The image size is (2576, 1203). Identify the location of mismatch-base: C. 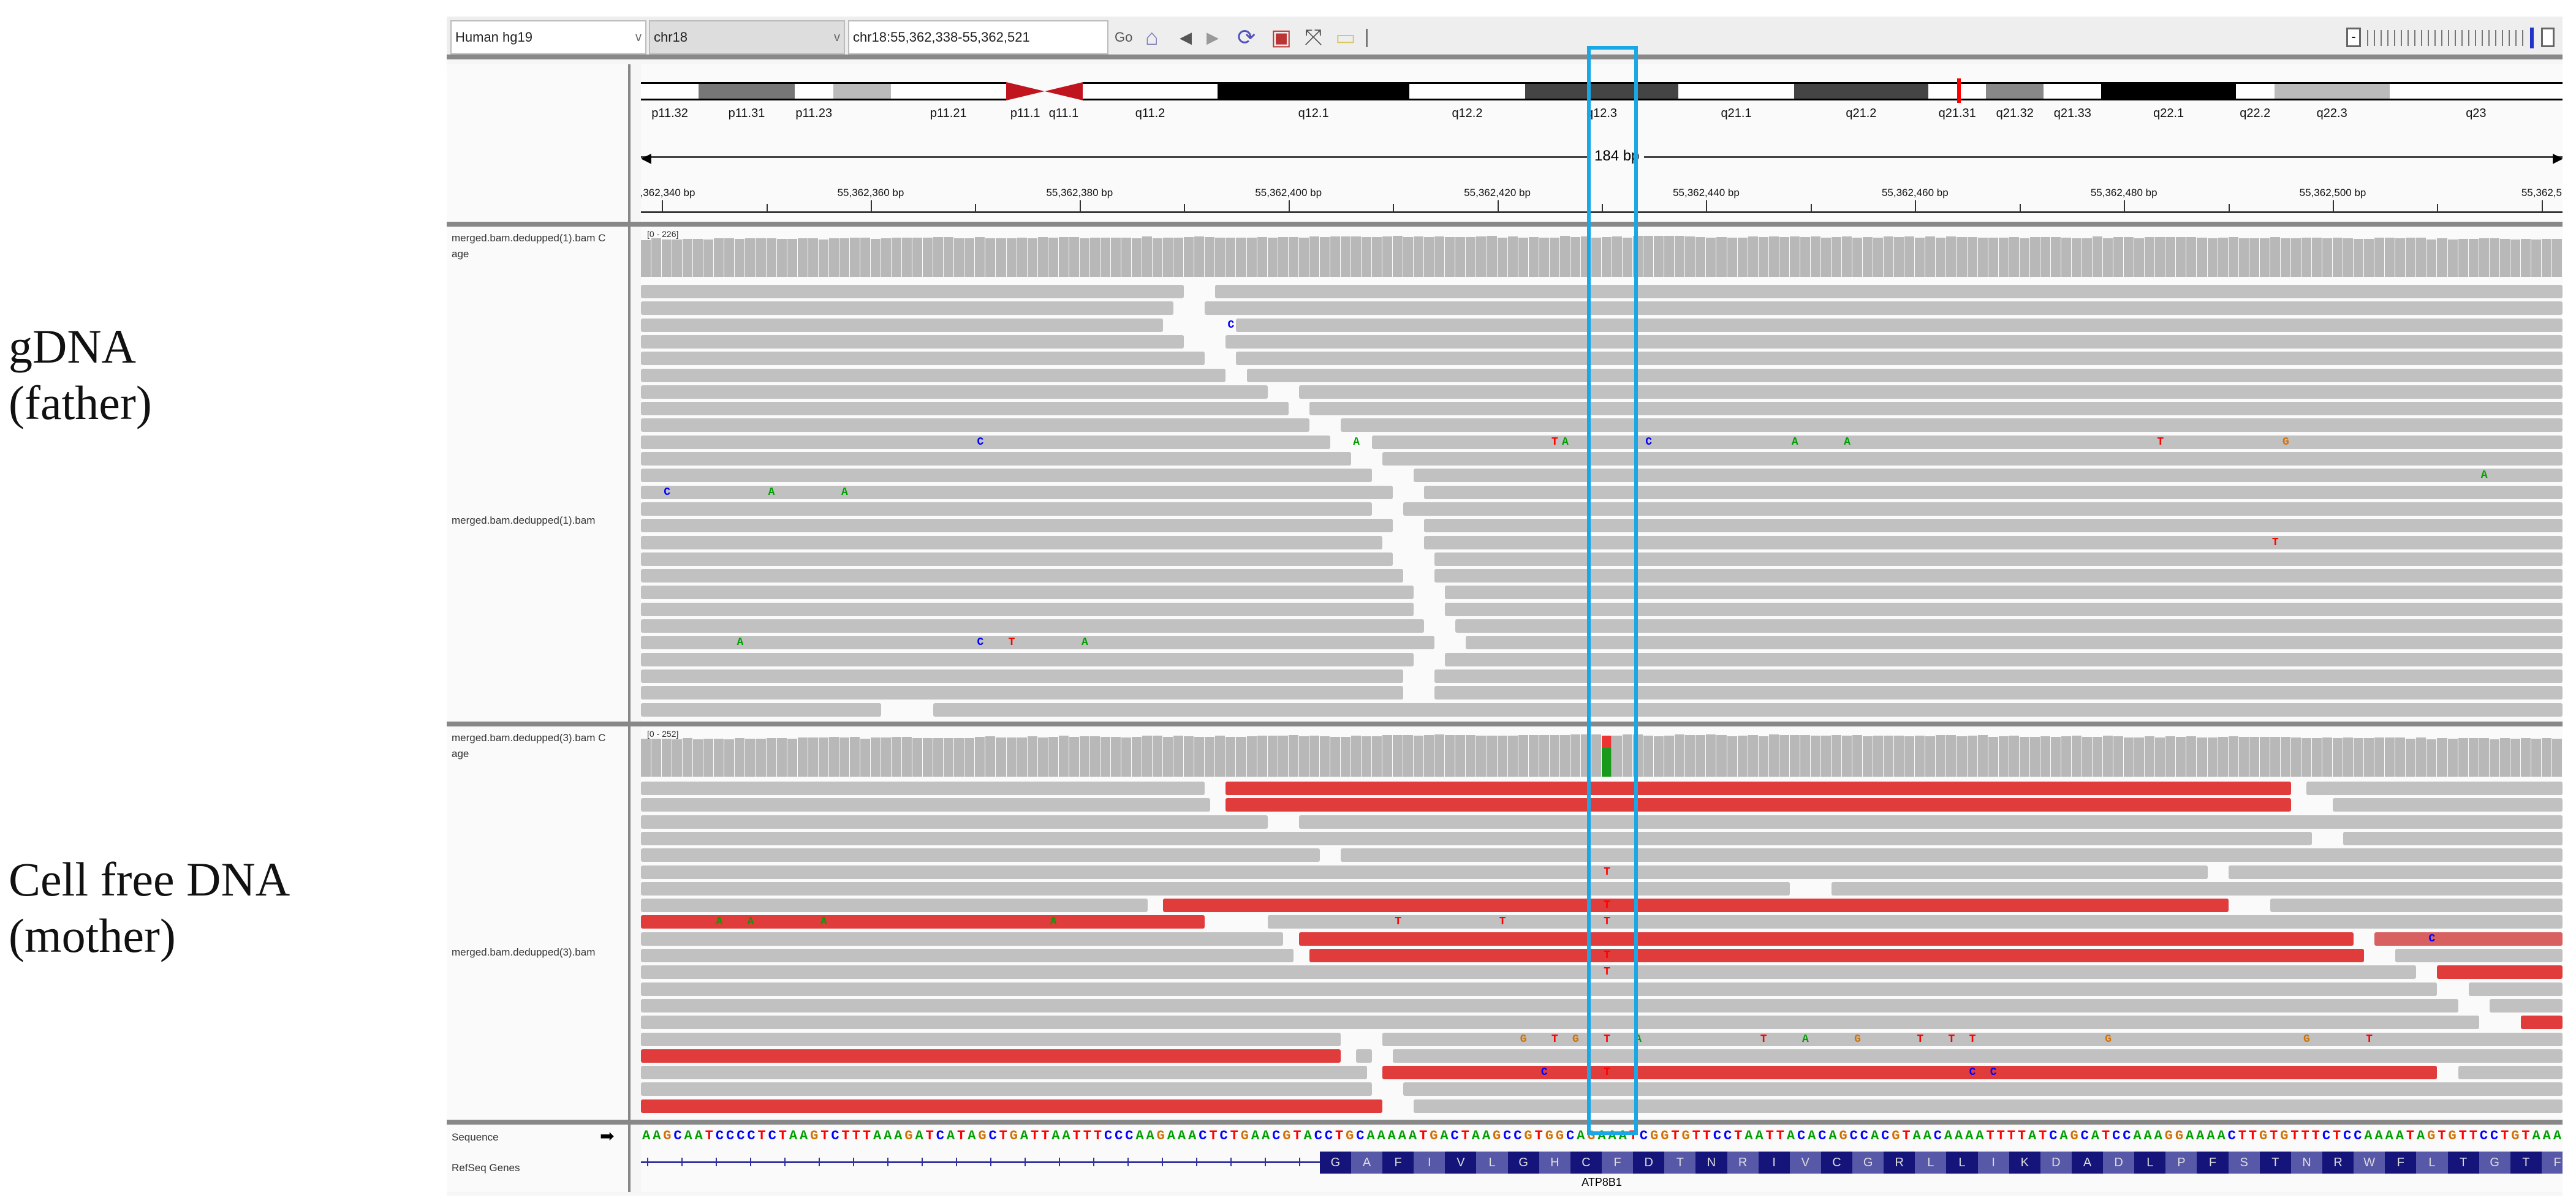
(2432, 939).